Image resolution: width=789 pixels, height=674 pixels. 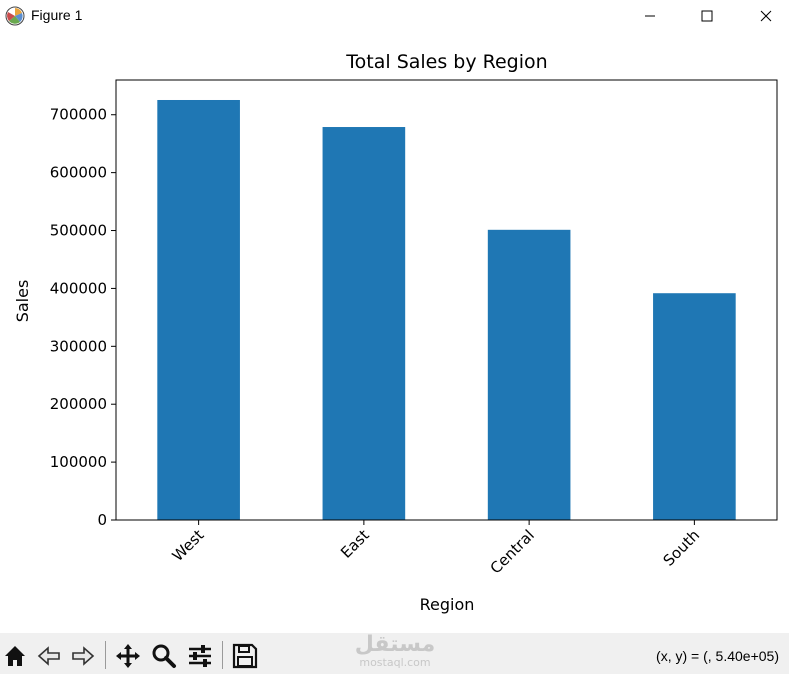 What do you see at coordinates (395, 644) in the screenshot?
I see `watermark-main: مستقل` at bounding box center [395, 644].